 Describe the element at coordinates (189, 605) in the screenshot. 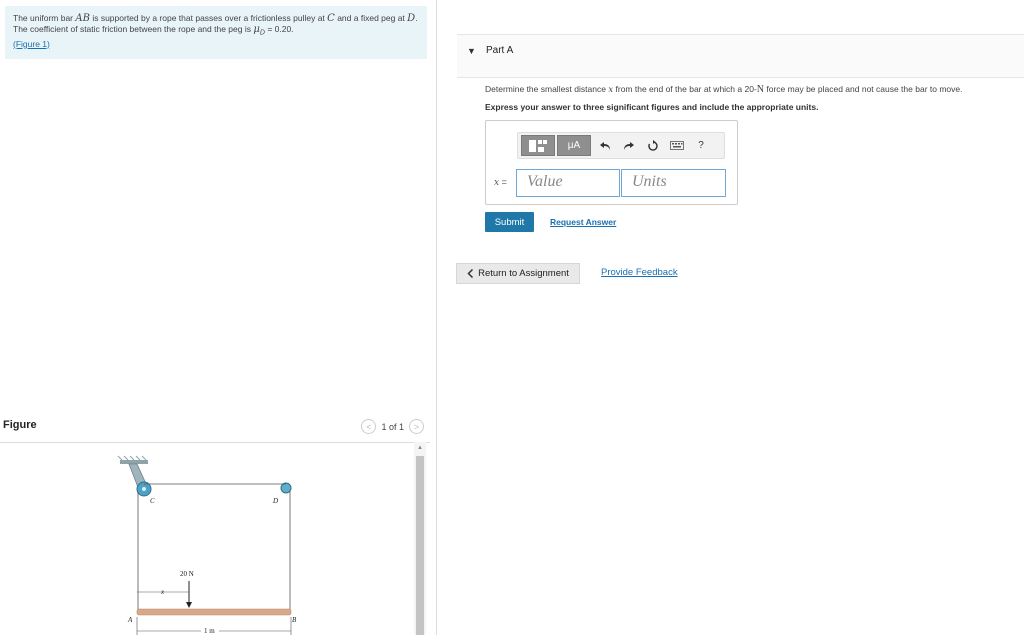

I see `force-arrow-head` at that location.